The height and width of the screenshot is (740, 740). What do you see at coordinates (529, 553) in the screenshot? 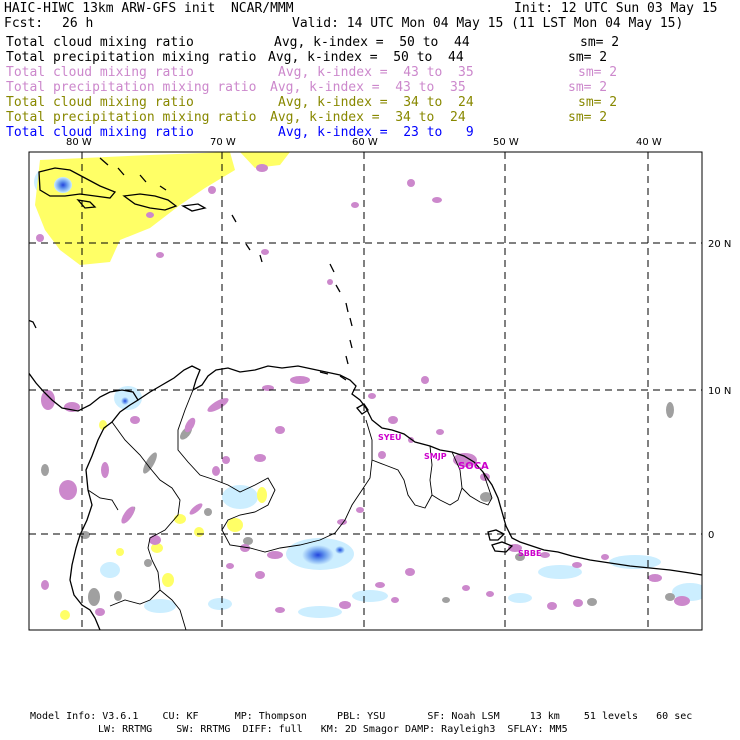
I see `city-label-sbbe: SBBE` at bounding box center [529, 553].